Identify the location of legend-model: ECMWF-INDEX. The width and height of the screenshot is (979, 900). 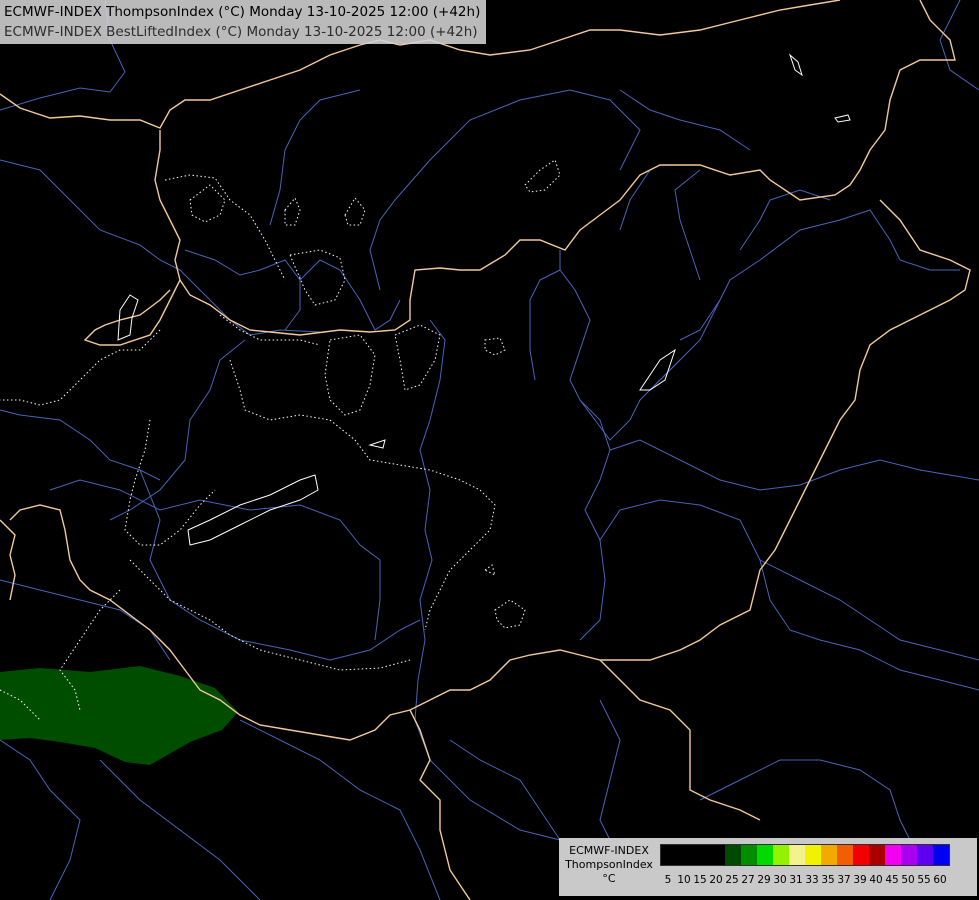
(609, 850).